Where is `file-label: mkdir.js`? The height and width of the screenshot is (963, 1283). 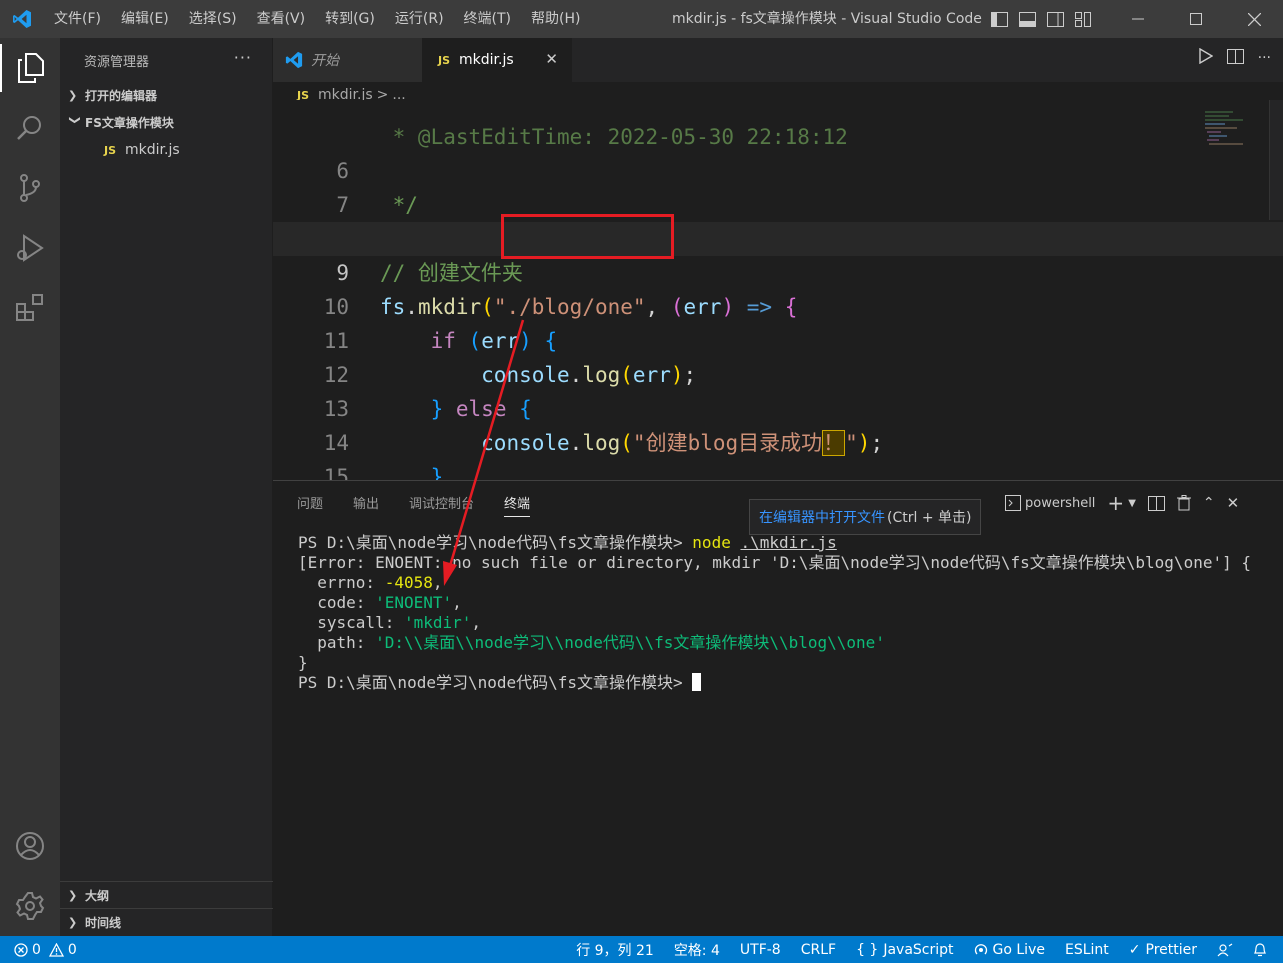
file-label: mkdir.js is located at coordinates (152, 150).